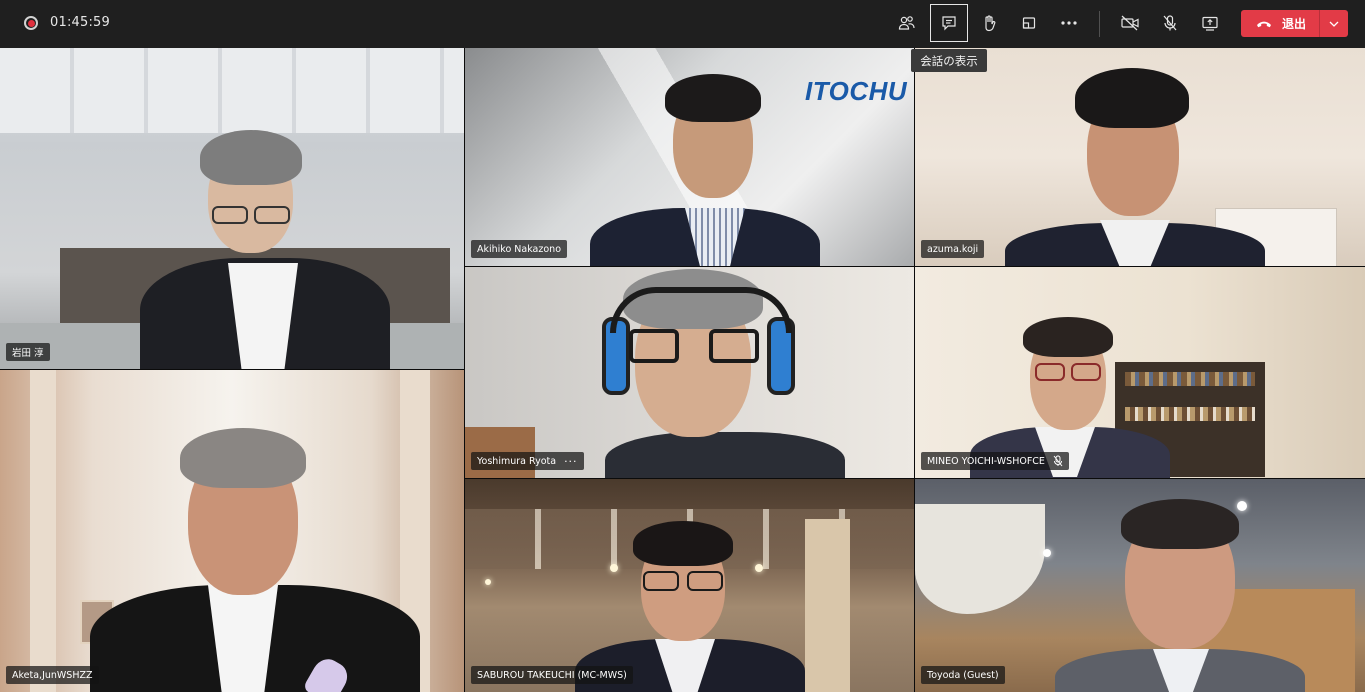 The image size is (1365, 692). I want to click on leave-options-button, so click(1334, 23).